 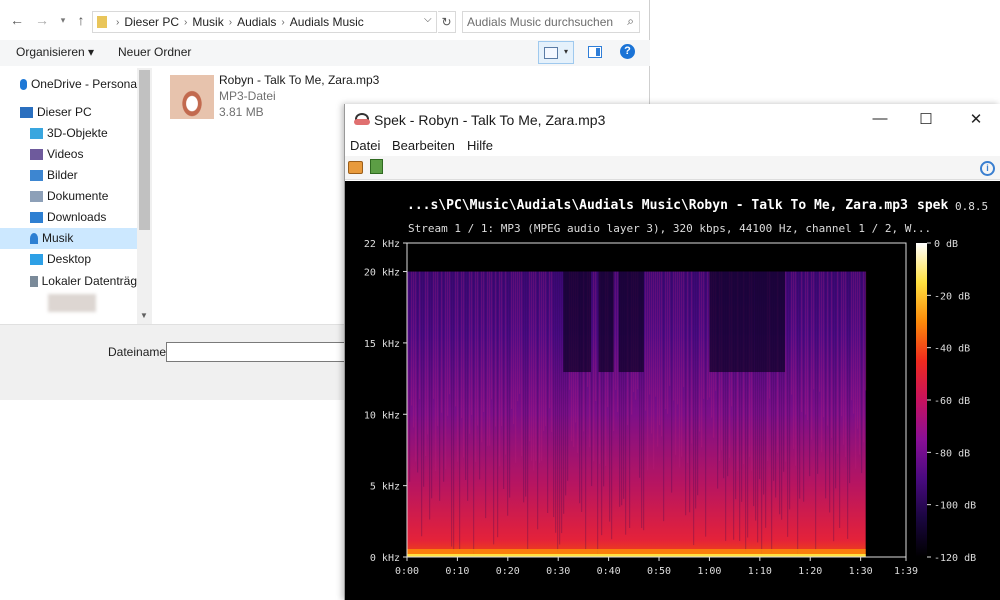 I want to click on navigation-scrollbar: ▲ ▼, so click(x=144, y=196).